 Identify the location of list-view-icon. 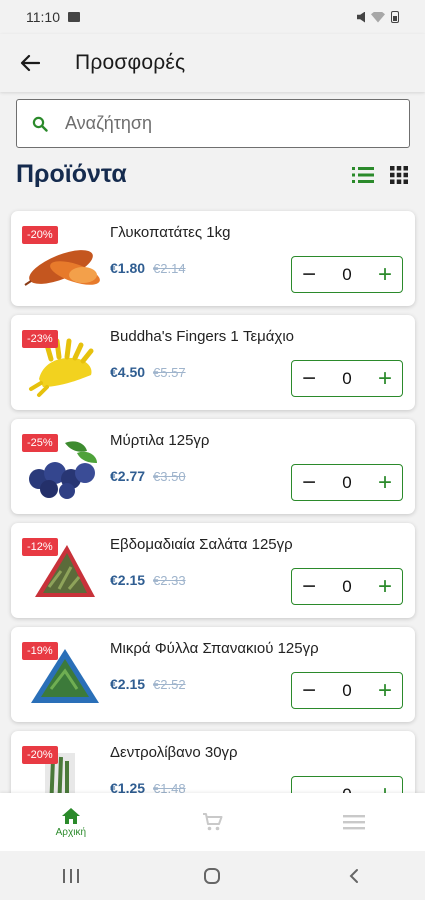
(363, 175).